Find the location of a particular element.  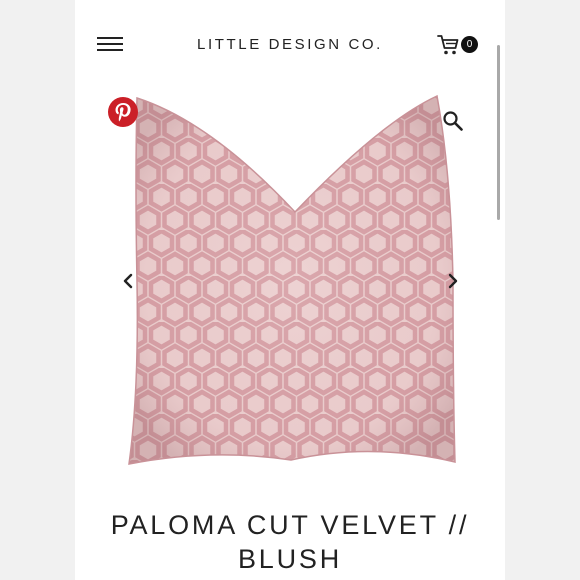

product-title-line-1: PALOMA CUT VELVET // is located at coordinates (290, 525).